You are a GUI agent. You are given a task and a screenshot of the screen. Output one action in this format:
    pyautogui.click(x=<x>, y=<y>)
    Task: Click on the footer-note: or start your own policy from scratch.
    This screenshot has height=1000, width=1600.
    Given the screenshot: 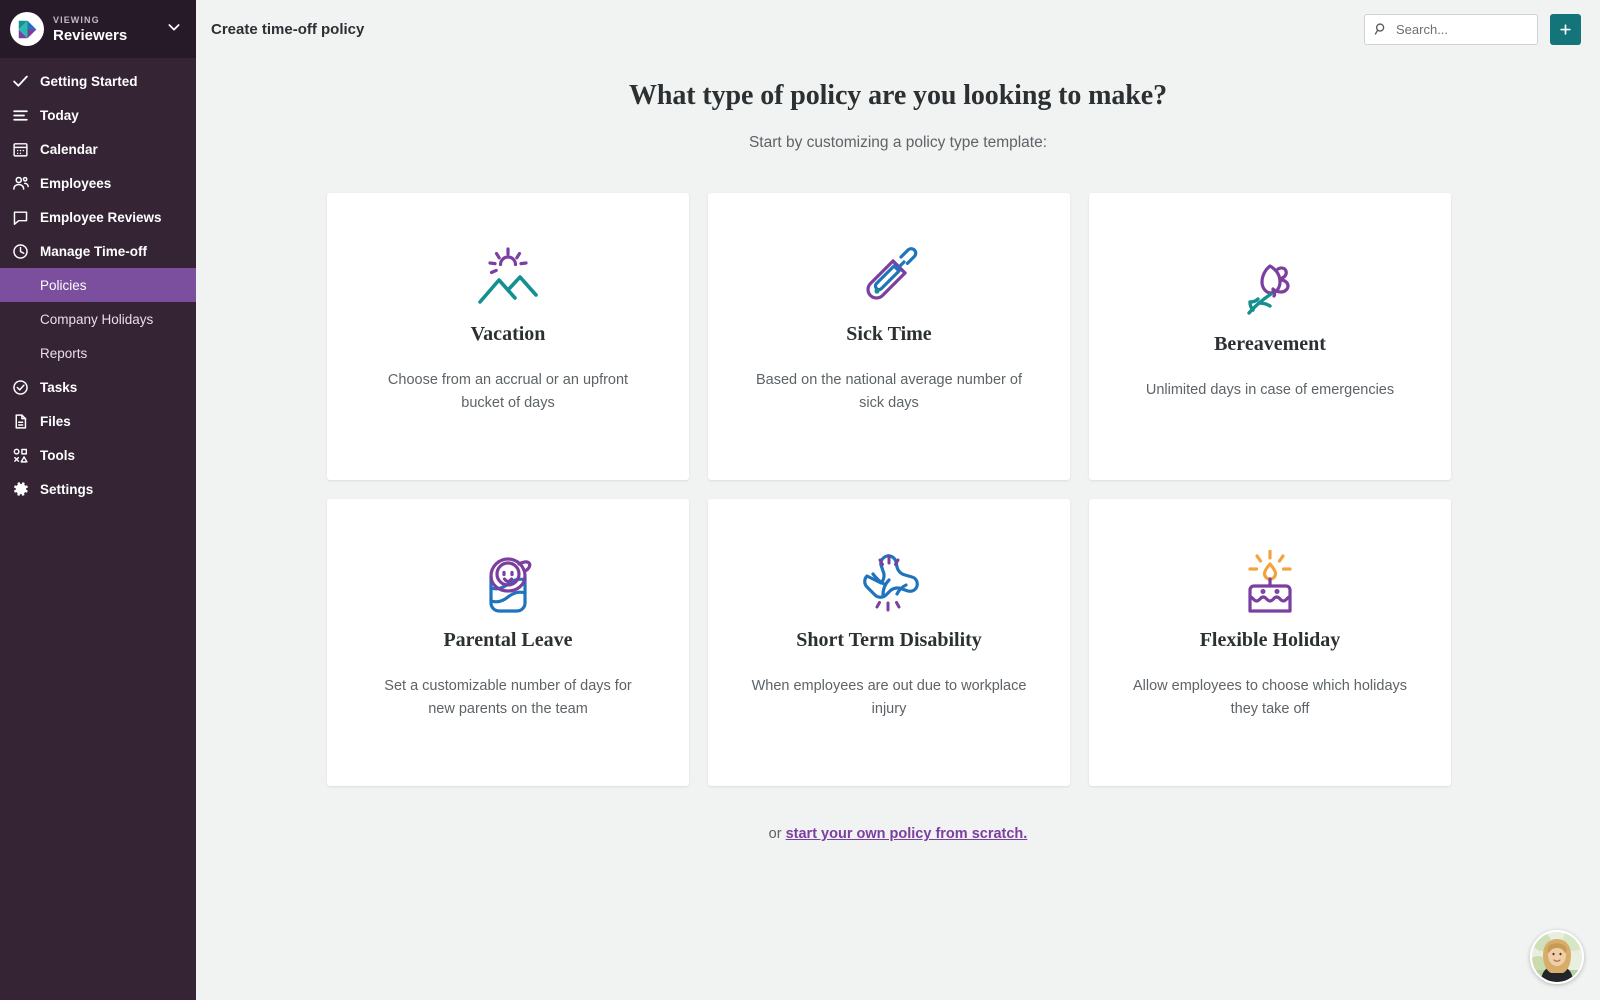 What is the action you would take?
    pyautogui.click(x=898, y=834)
    